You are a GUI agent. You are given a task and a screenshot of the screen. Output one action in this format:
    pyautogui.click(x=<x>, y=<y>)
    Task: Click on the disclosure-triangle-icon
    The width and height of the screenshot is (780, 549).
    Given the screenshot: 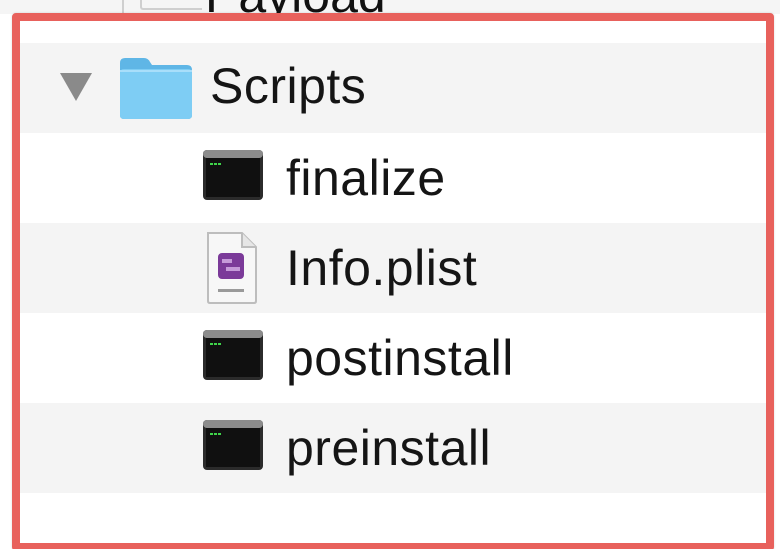 What is the action you would take?
    pyautogui.click(x=76, y=87)
    